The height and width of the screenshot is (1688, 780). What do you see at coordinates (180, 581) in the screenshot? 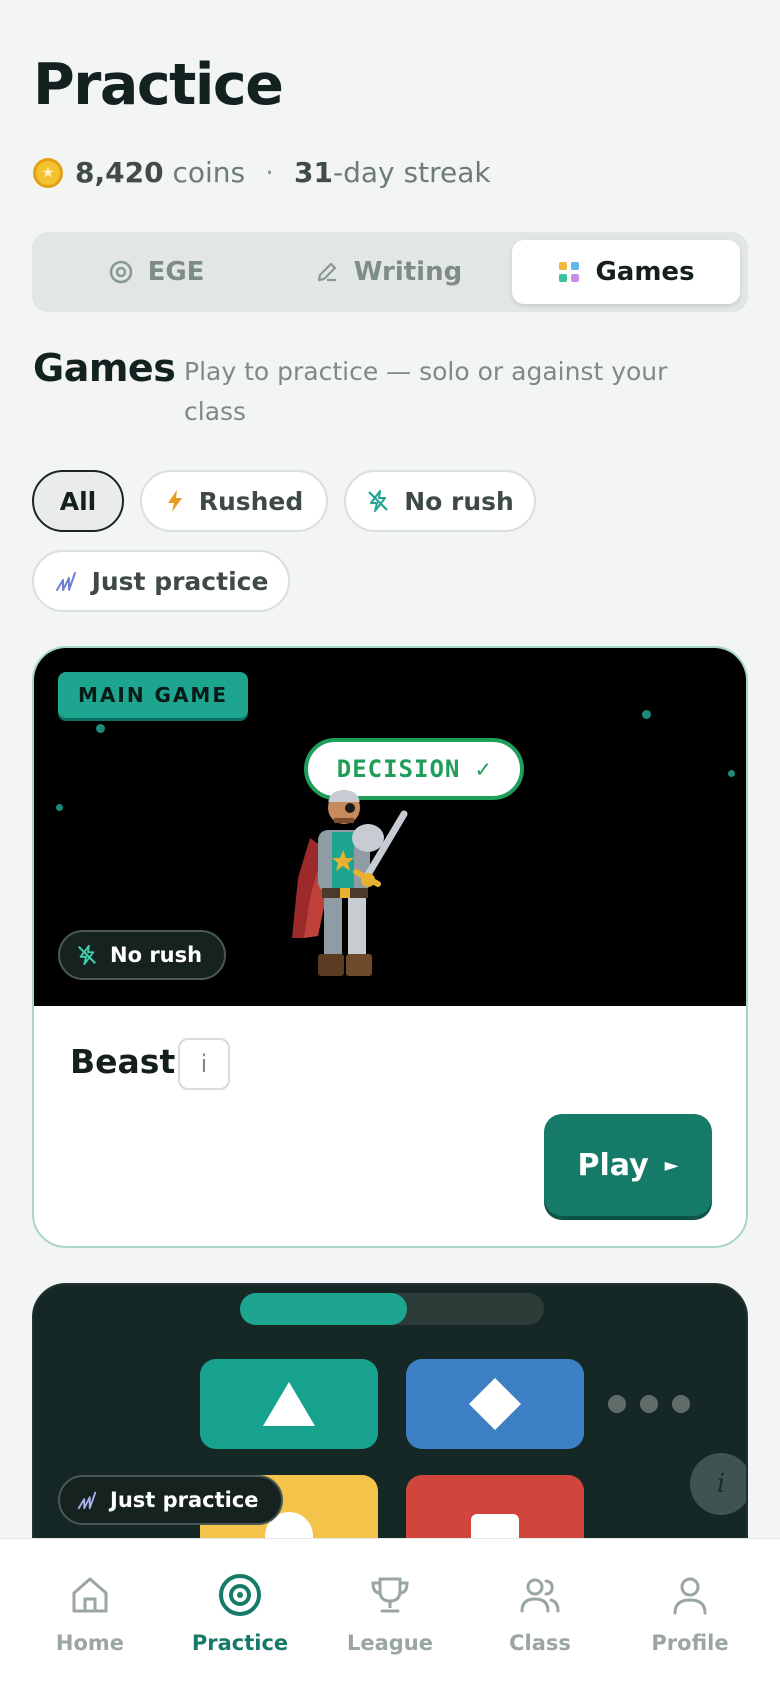
I see `filter-label: Just practice` at bounding box center [180, 581].